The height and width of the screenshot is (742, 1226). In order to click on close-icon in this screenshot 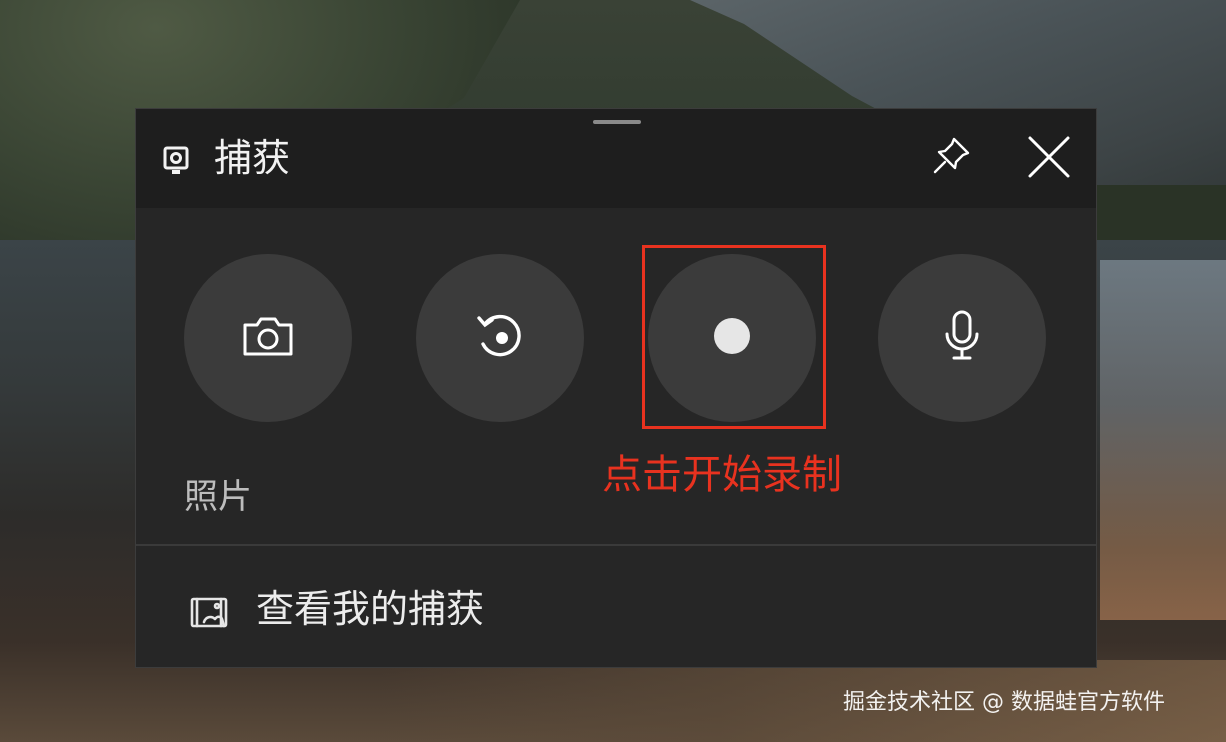, I will do `click(1049, 159)`.